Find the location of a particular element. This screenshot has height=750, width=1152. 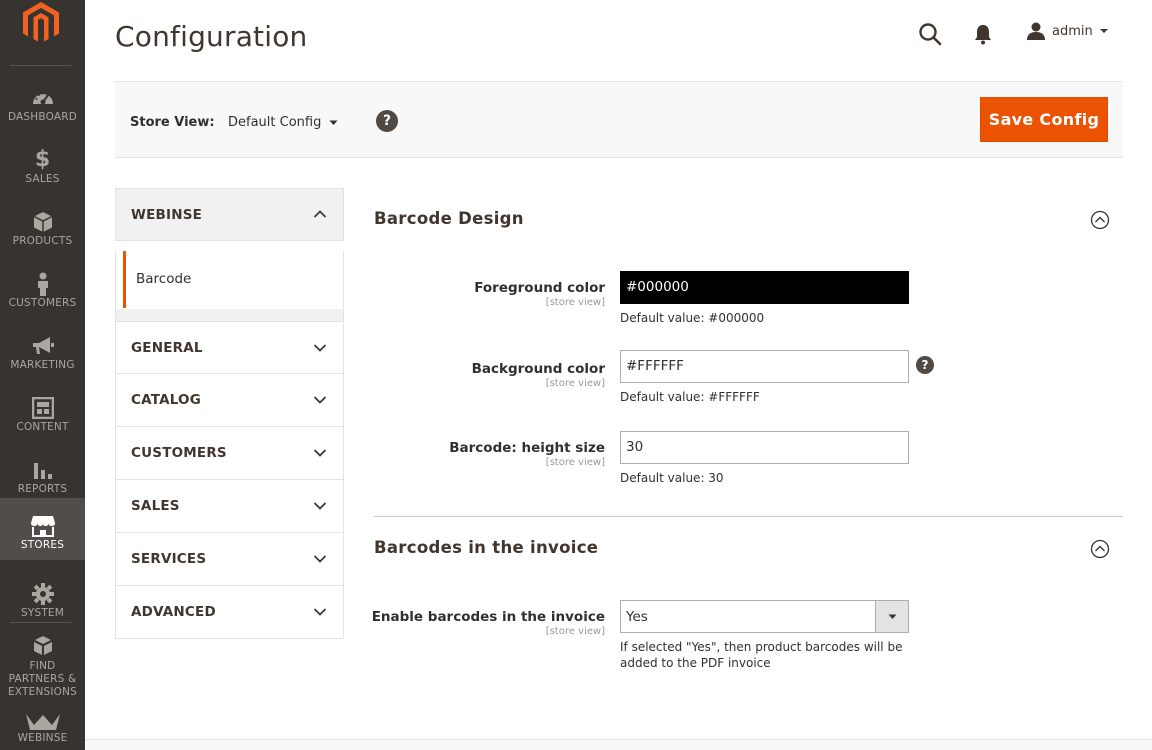

section-title-barcodes-invoice: Barcodes in the invoice is located at coordinates (486, 547).